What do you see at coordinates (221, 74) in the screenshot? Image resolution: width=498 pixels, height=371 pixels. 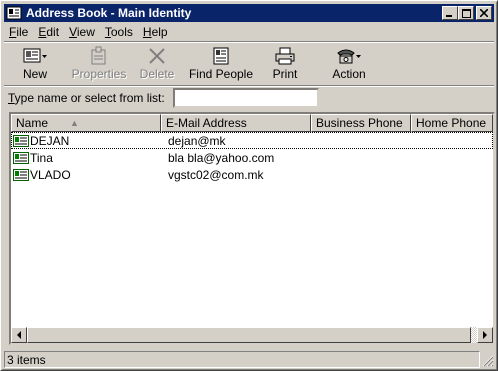 I see `find-people-label: Find People` at bounding box center [221, 74].